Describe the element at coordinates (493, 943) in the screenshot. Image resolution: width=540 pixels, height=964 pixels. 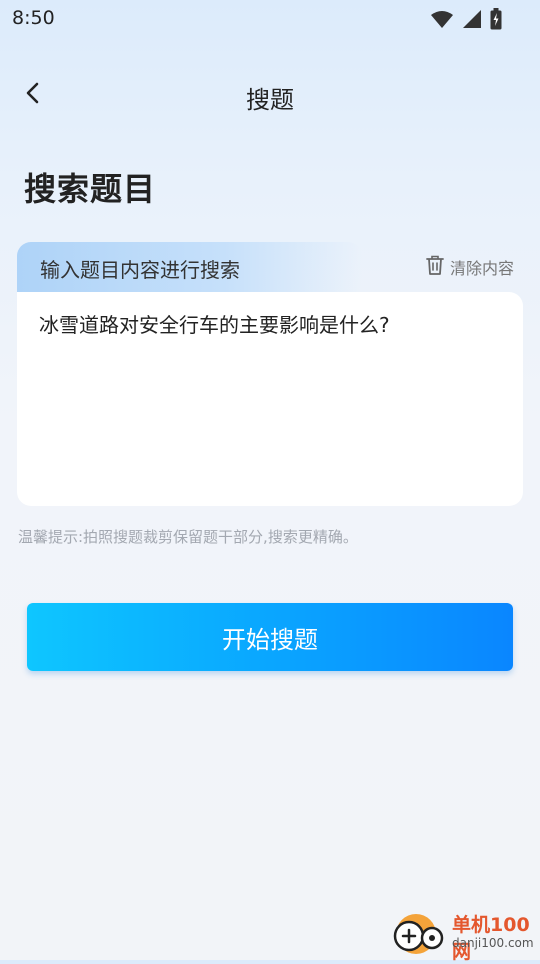
I see `watermark-url: danji100.com` at that location.